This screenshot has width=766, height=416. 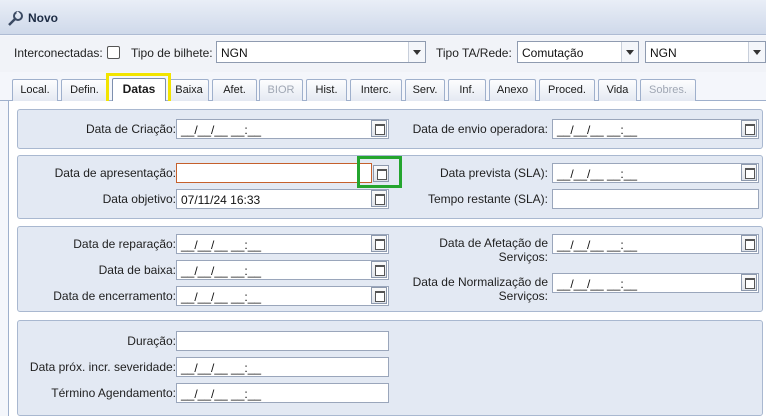 I want to click on tipo-bilhete-label: Tipo de bilhete:, so click(x=172, y=53).